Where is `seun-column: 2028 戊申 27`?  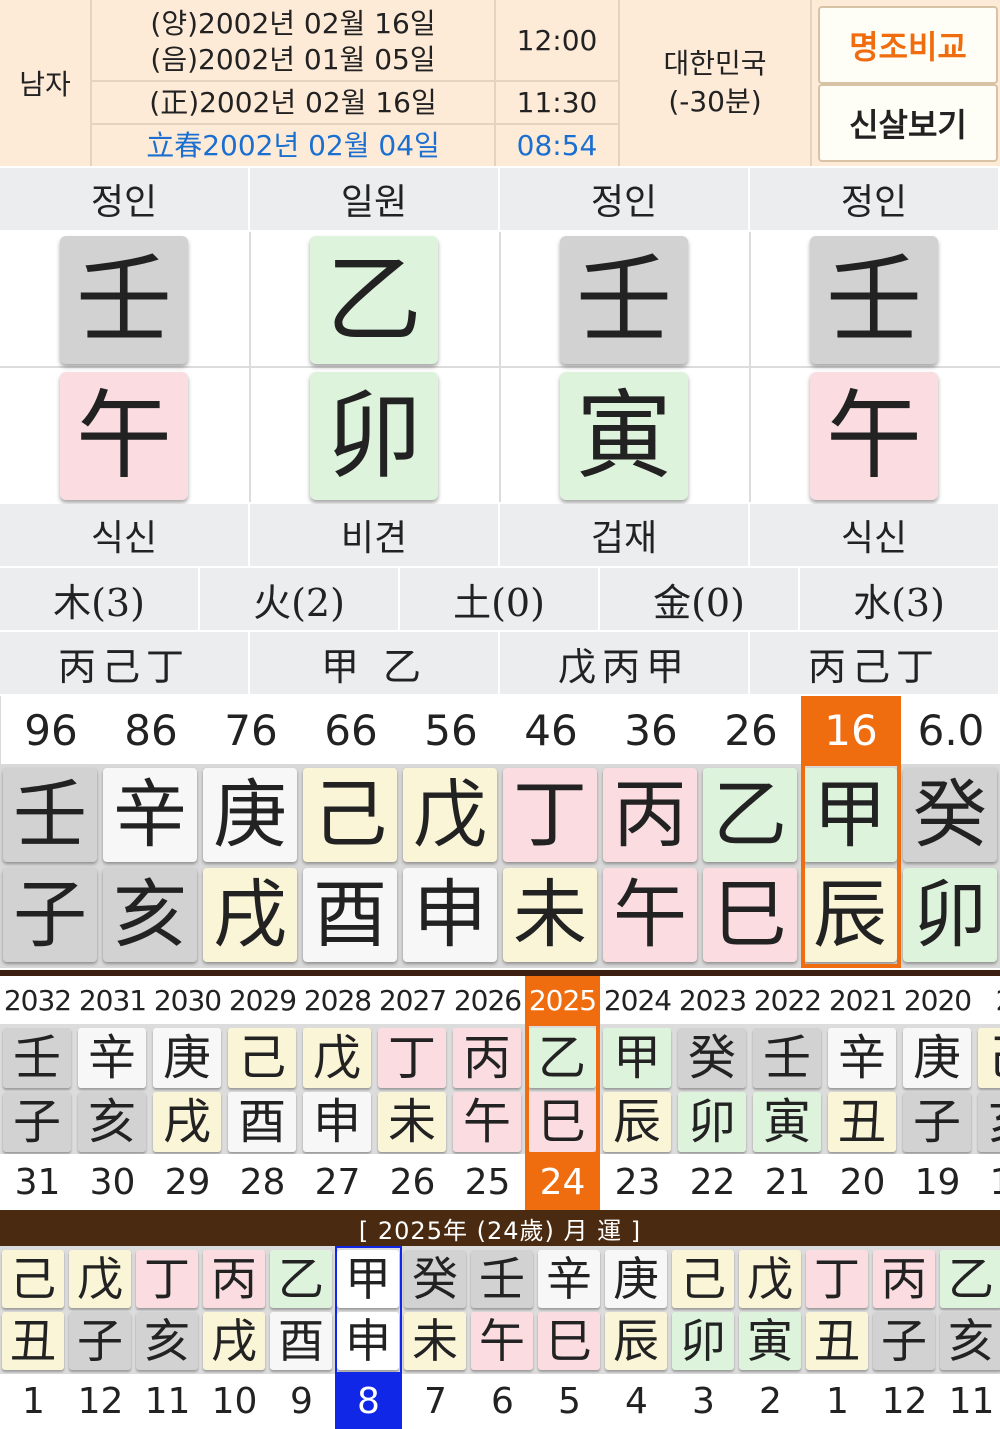
seun-column: 2028 戊申 27 is located at coordinates (337, 1093).